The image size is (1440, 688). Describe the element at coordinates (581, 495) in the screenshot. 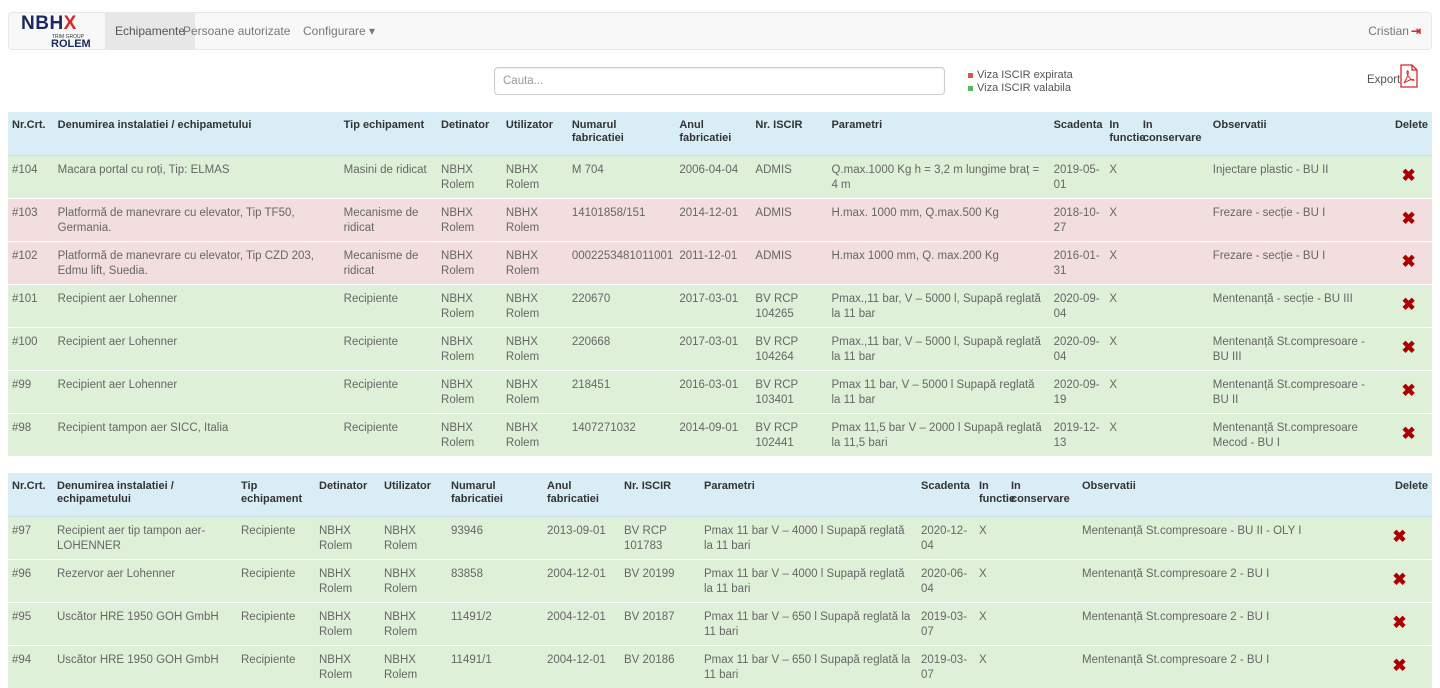

I see `column-header: Anul fabricatiei` at that location.